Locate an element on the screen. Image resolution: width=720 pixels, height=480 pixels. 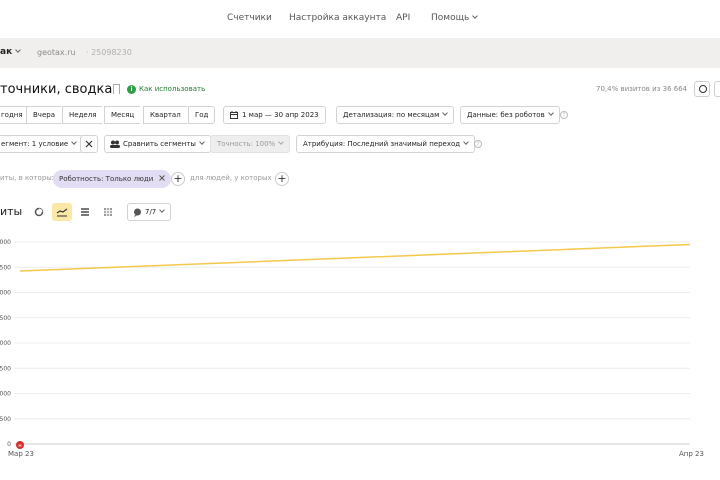
series-count: 7/7 is located at coordinates (151, 212).